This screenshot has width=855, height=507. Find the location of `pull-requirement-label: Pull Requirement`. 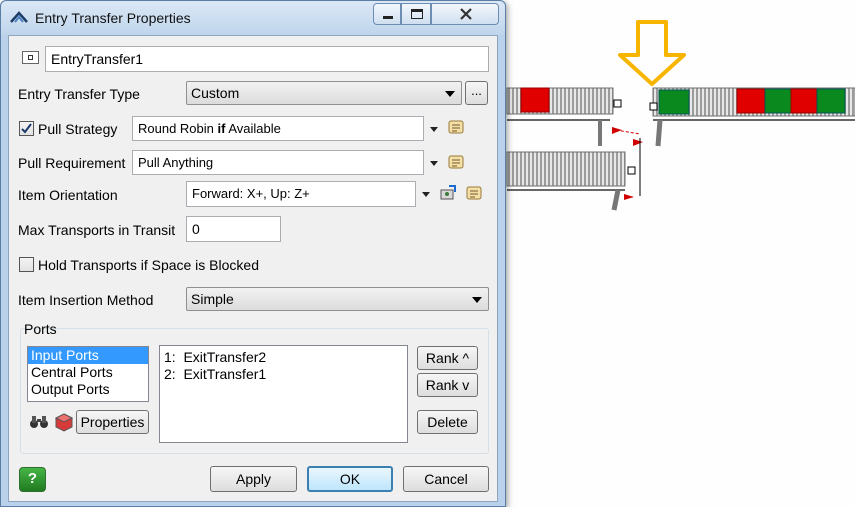

pull-requirement-label: Pull Requirement is located at coordinates (72, 163).